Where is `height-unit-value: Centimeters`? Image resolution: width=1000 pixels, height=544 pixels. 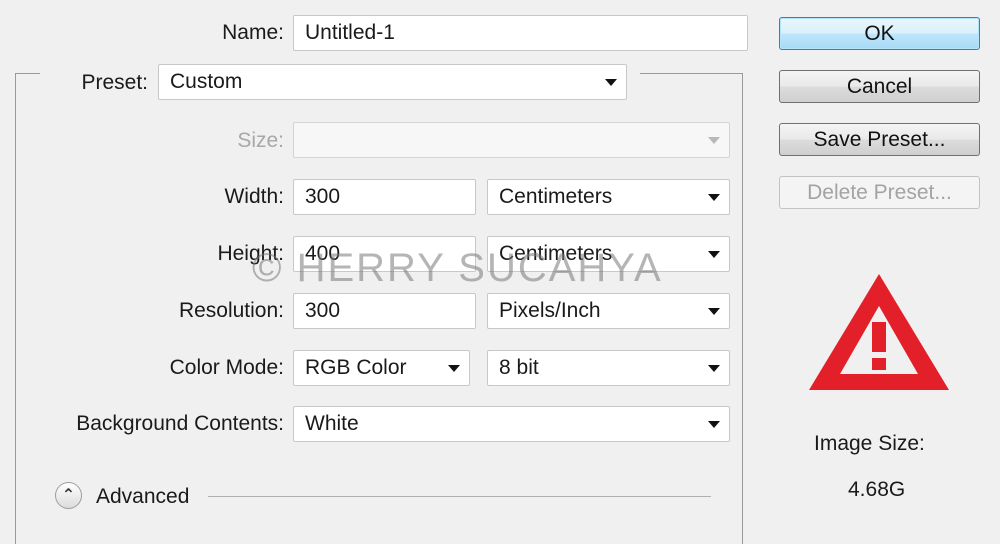 height-unit-value: Centimeters is located at coordinates (556, 253).